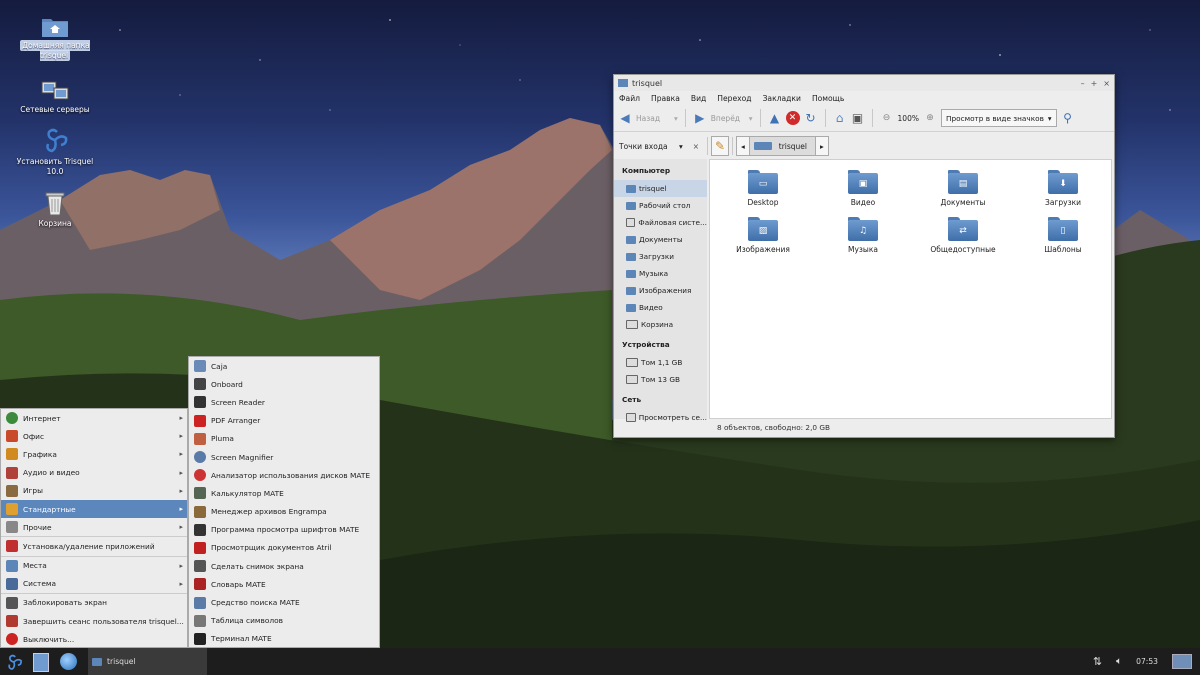  Describe the element at coordinates (734, 98) in the screenshot. I see `menu-go: Переход` at that location.